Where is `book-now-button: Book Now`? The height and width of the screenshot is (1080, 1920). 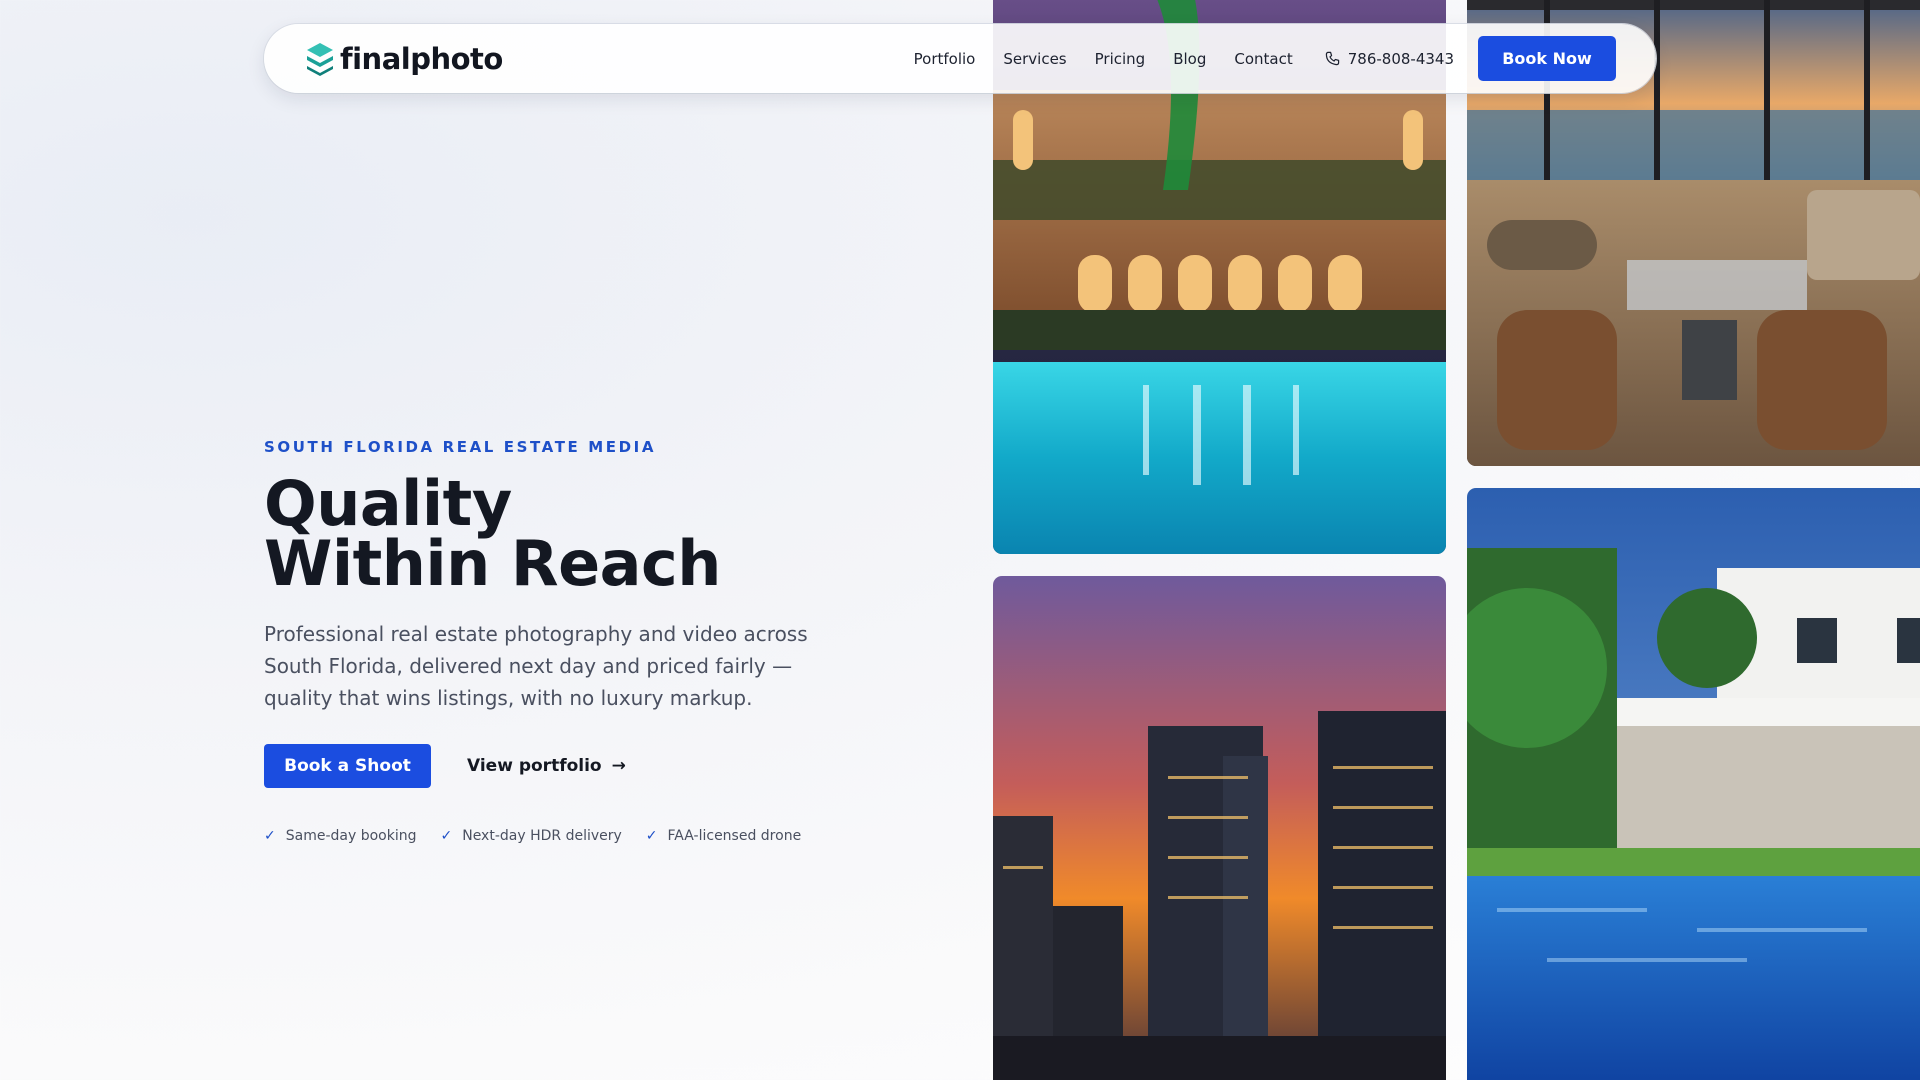 book-now-button: Book Now is located at coordinates (1547, 58).